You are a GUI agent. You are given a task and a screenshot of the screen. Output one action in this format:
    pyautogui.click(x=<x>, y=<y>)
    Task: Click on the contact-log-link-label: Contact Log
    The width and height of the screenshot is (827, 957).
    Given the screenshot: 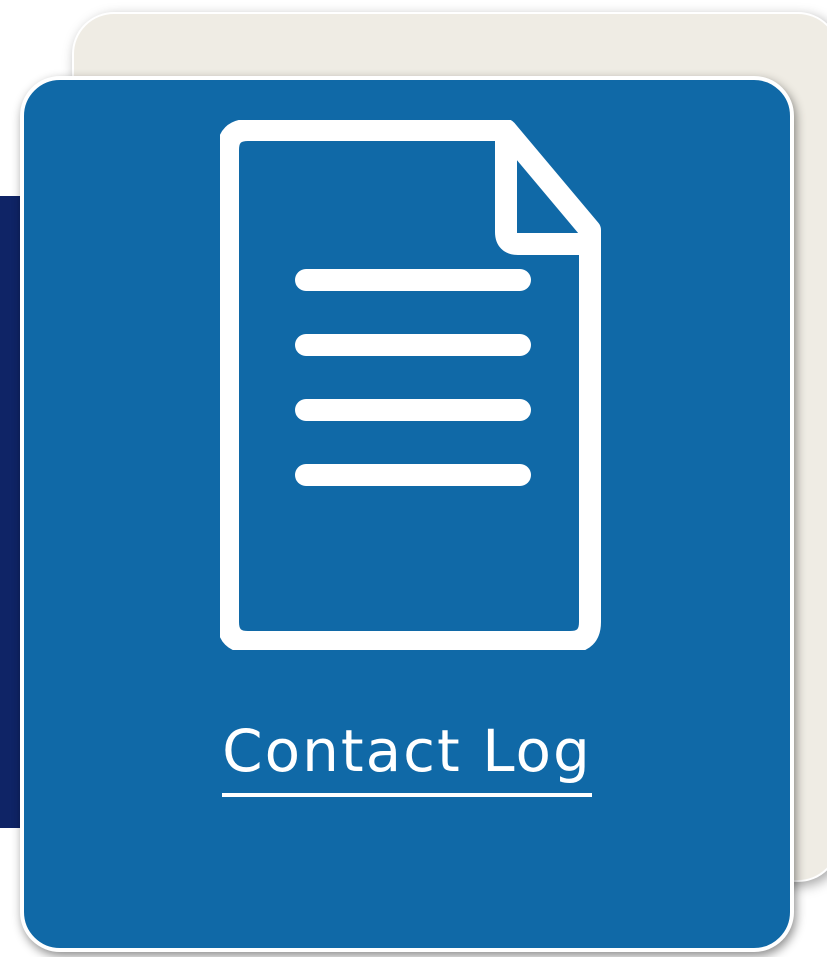 What is the action you would take?
    pyautogui.click(x=407, y=757)
    